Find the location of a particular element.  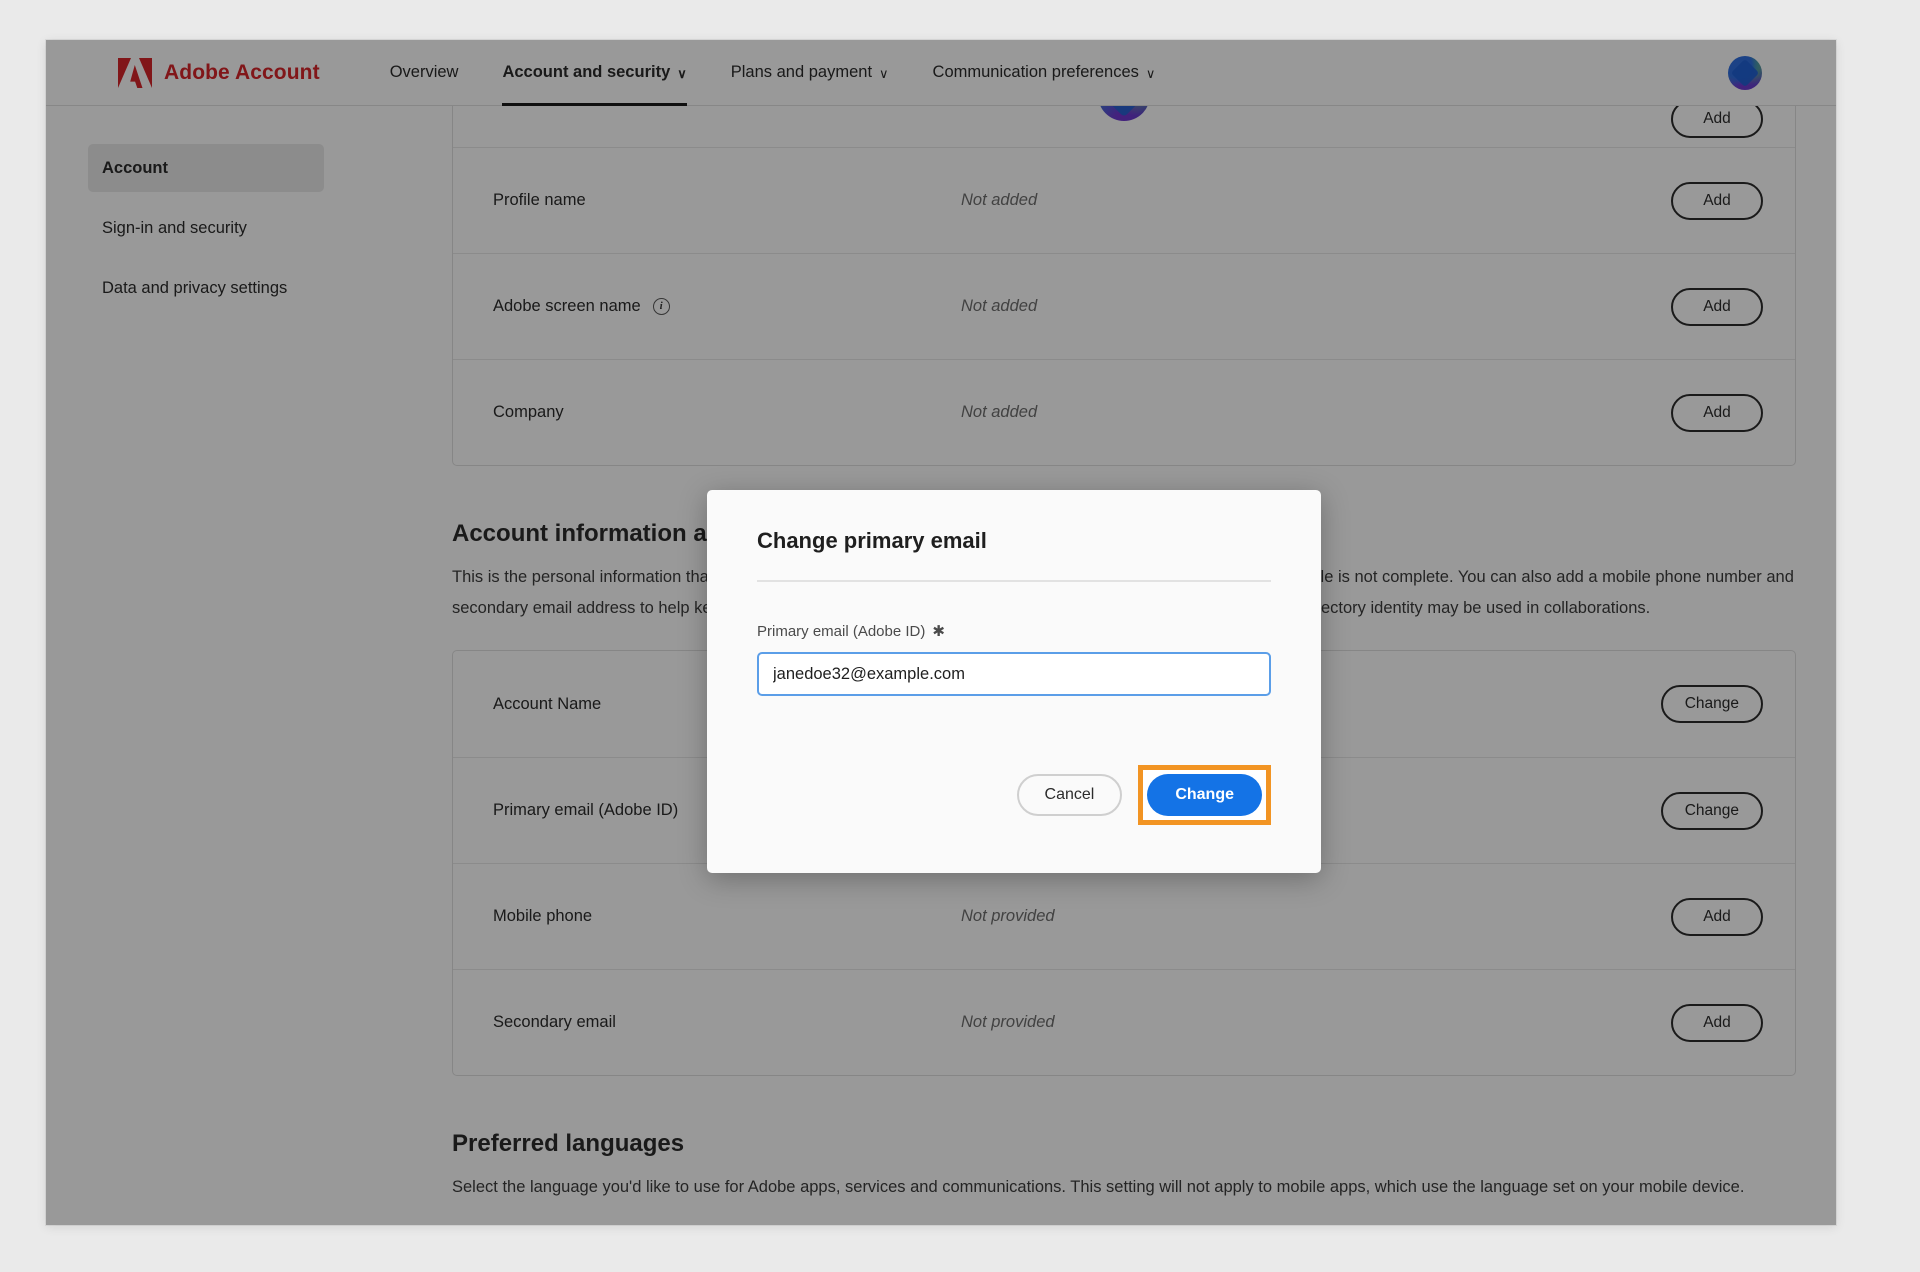

nav-item-account-and-security: Account and security ∨ is located at coordinates (594, 73).